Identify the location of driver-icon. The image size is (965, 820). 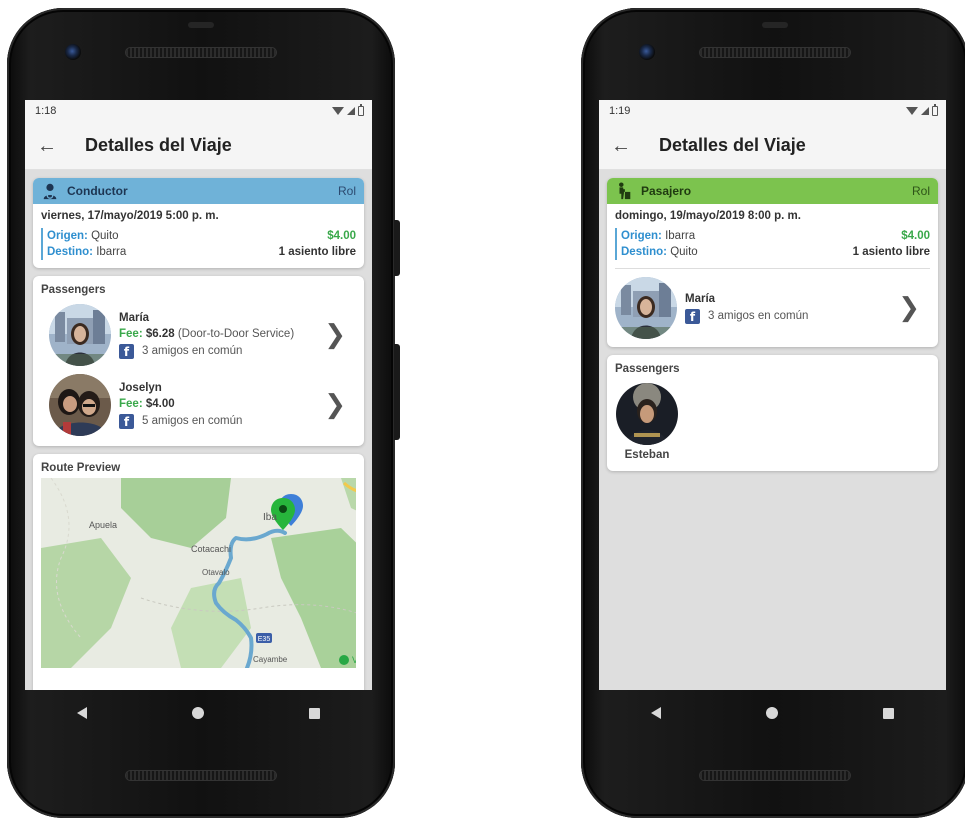
(50, 191).